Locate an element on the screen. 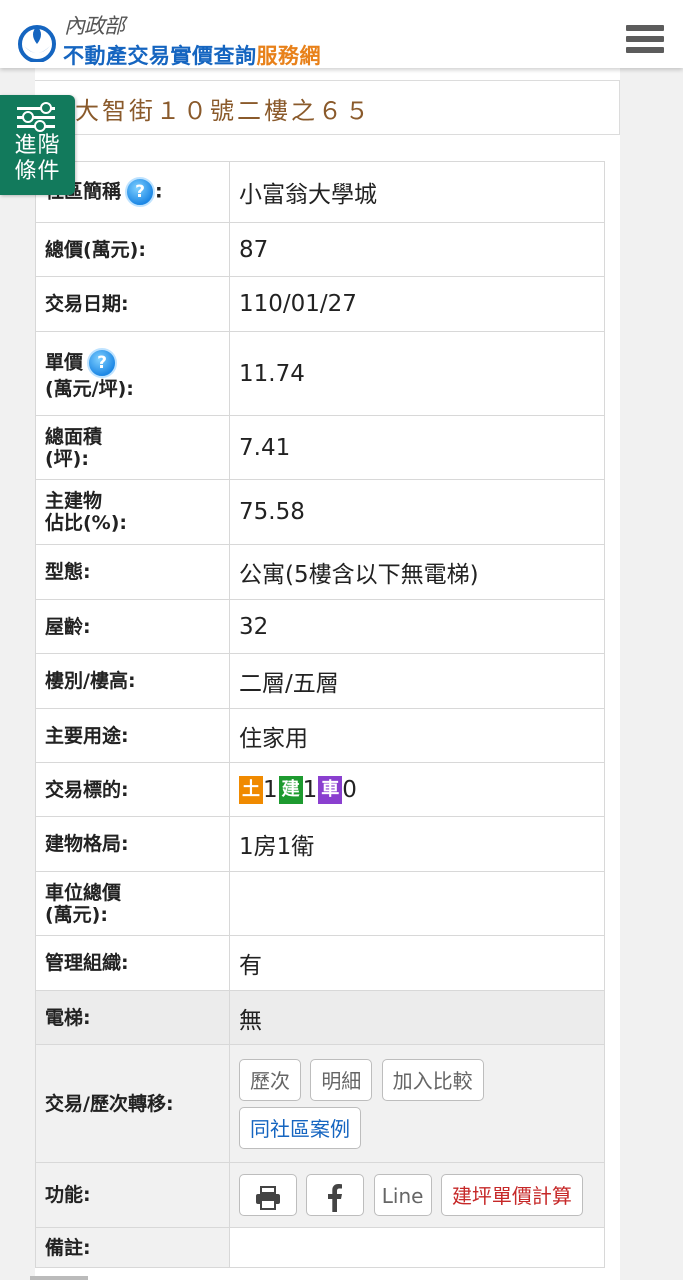 The image size is (683, 1280). building-age-value: 32 is located at coordinates (417, 626).